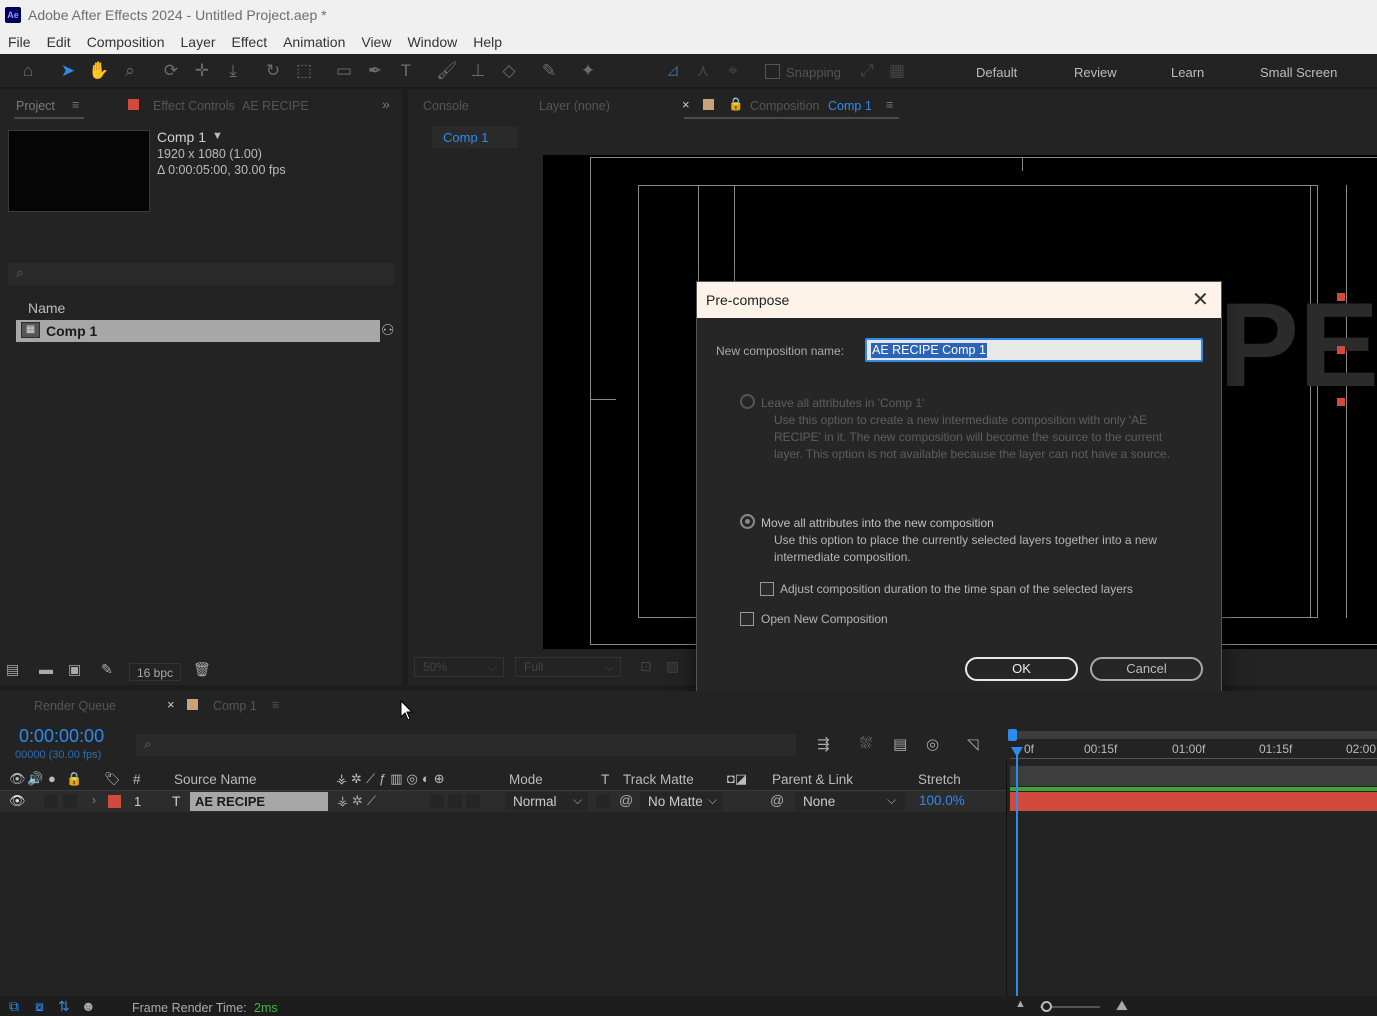  I want to click on clone-stamp-tool-icon: ⊥, so click(478, 71).